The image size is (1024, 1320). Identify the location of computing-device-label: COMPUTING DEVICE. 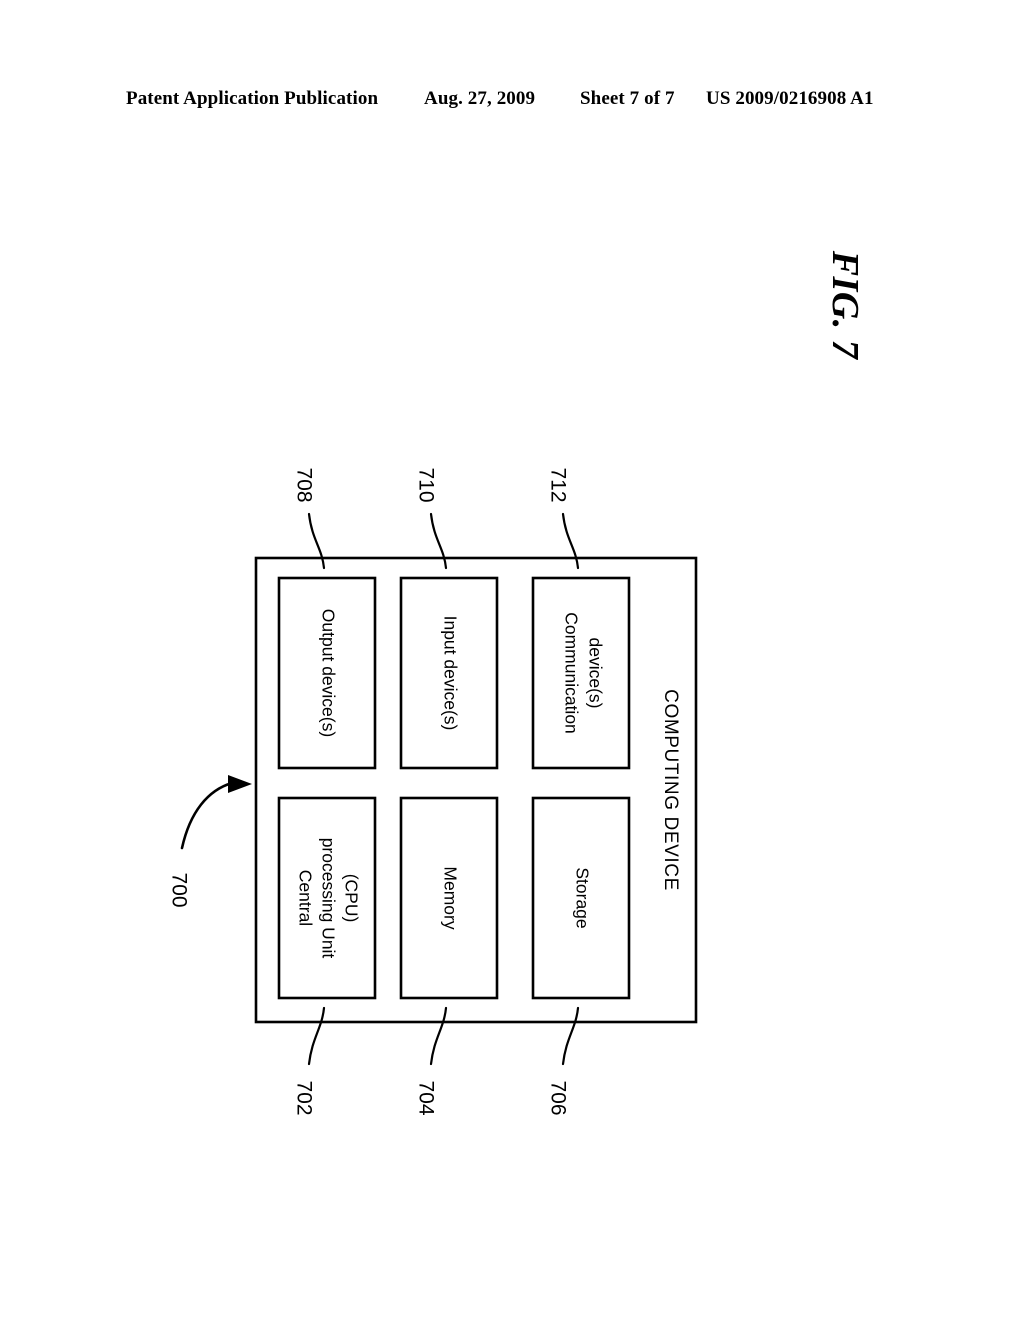
(670, 790).